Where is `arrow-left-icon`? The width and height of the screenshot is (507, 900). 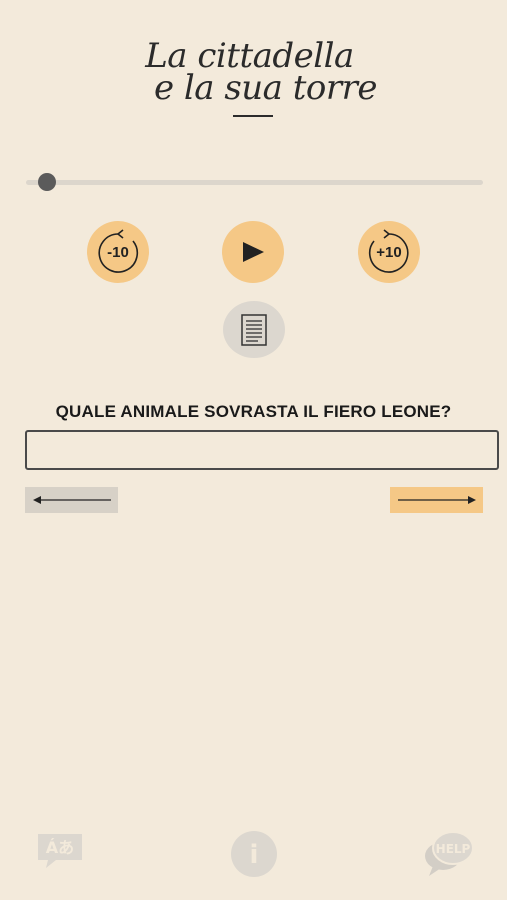 arrow-left-icon is located at coordinates (71, 500).